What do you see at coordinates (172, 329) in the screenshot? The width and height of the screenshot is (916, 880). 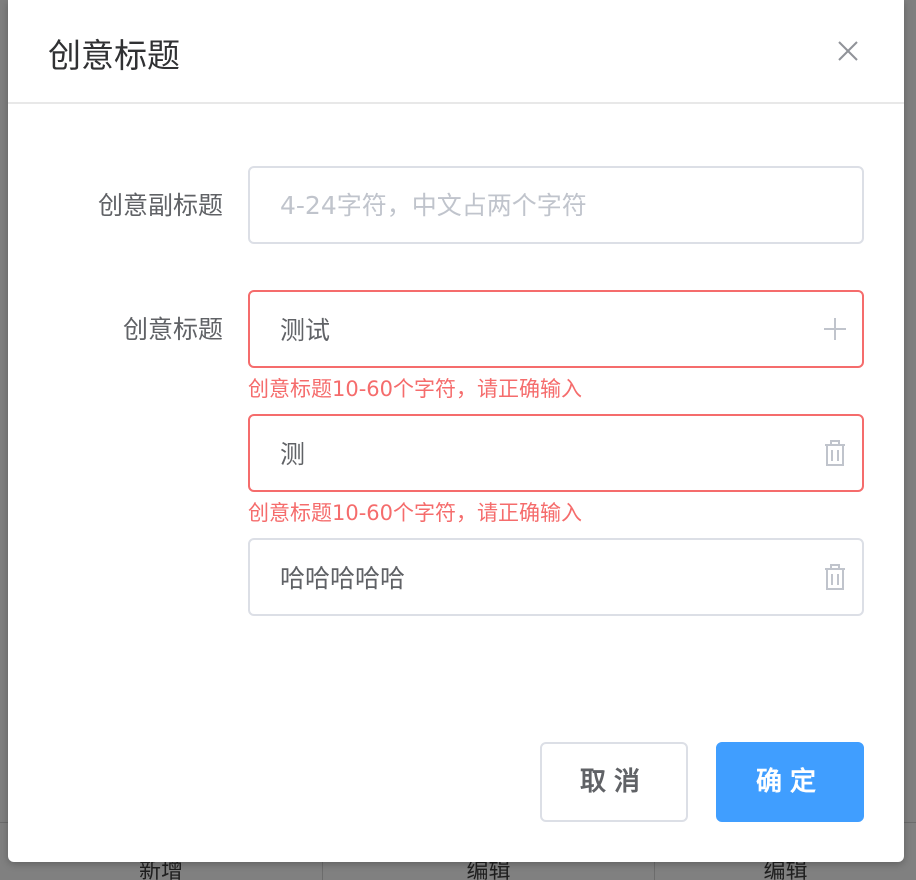 I see `title-label: 创意标题` at bounding box center [172, 329].